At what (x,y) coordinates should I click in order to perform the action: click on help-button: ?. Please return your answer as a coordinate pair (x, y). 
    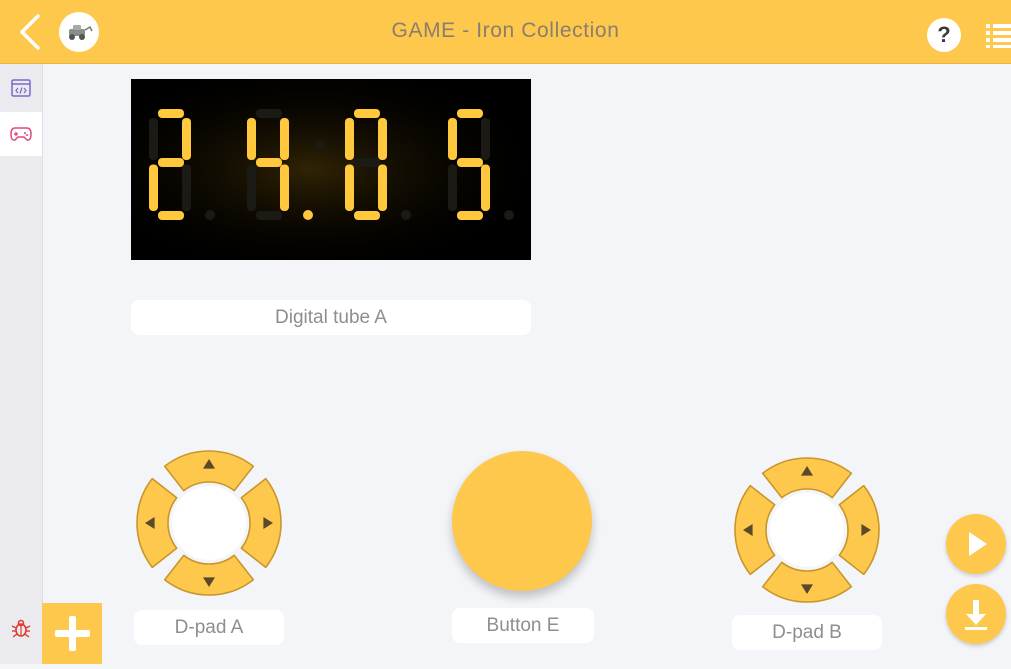
    Looking at the image, I should click on (944, 35).